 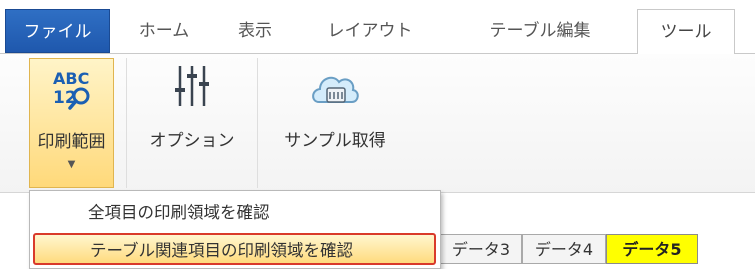 I want to click on print-range-button: ABC 12 印刷範囲 ▼, so click(x=71, y=123).